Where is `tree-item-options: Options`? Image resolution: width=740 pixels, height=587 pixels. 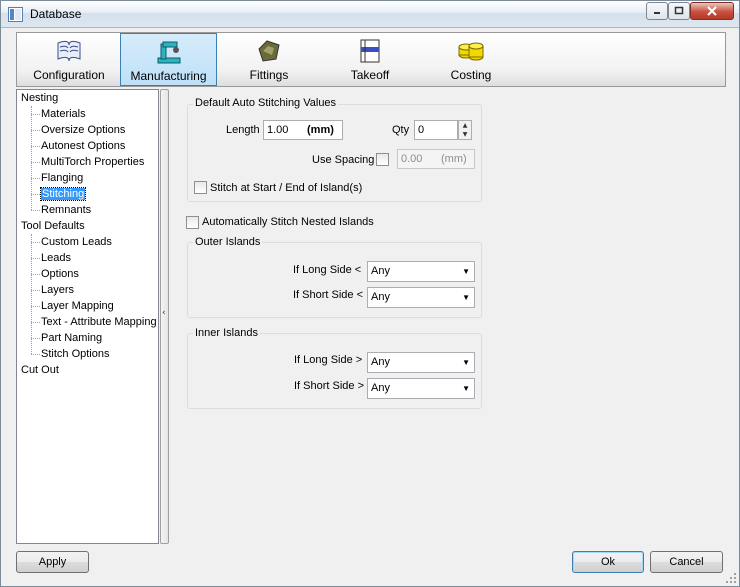 tree-item-options: Options is located at coordinates (60, 274).